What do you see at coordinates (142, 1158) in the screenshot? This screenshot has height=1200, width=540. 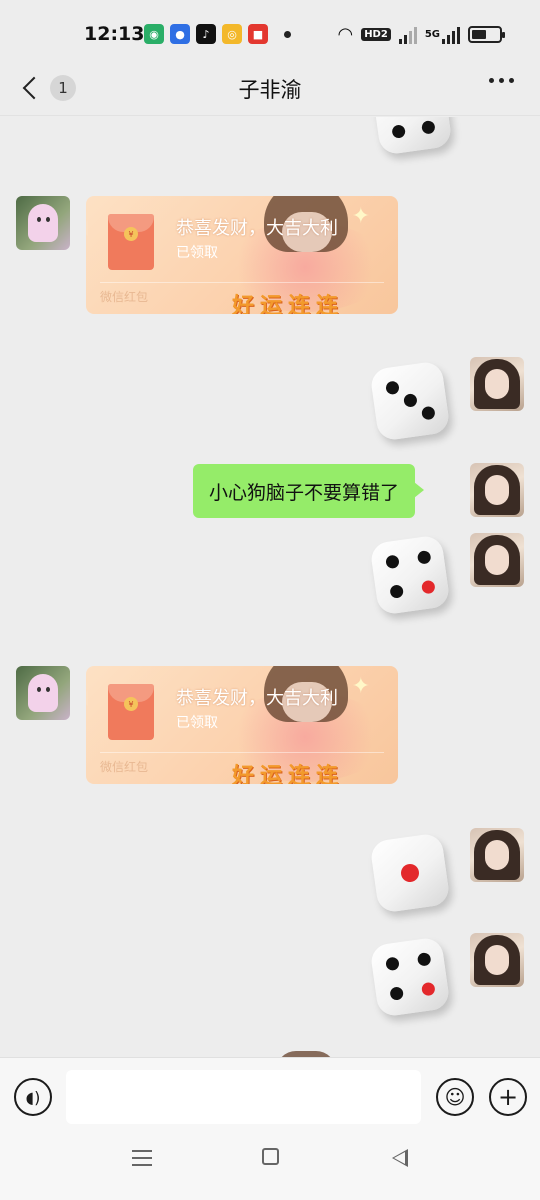 I see `menu-icon` at bounding box center [142, 1158].